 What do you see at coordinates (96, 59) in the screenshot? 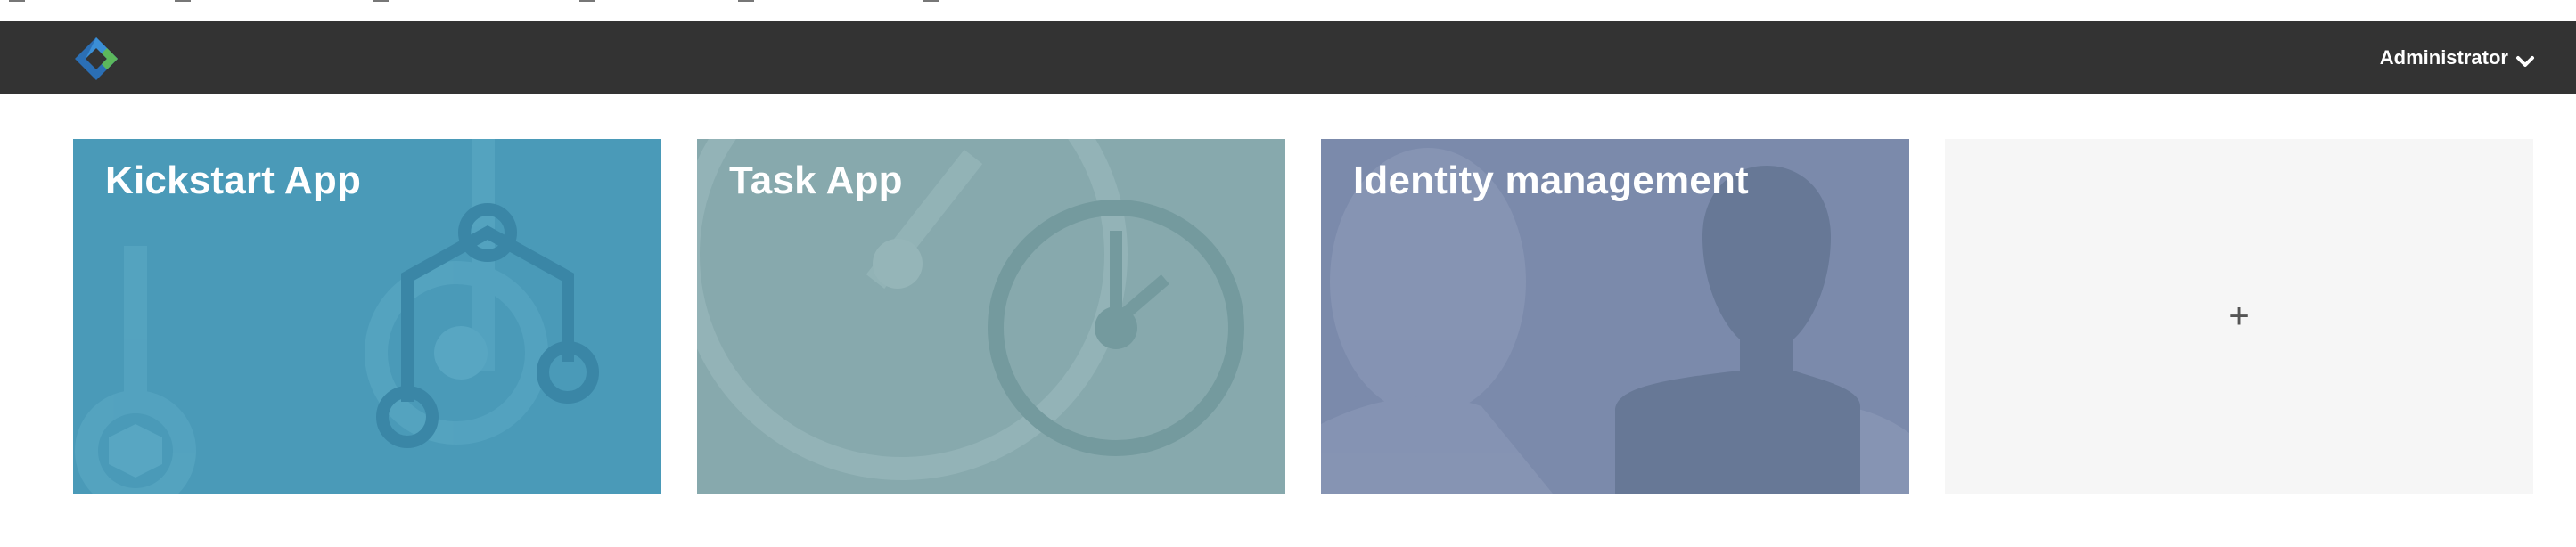
I see `activiti-diamond-logo-icon` at bounding box center [96, 59].